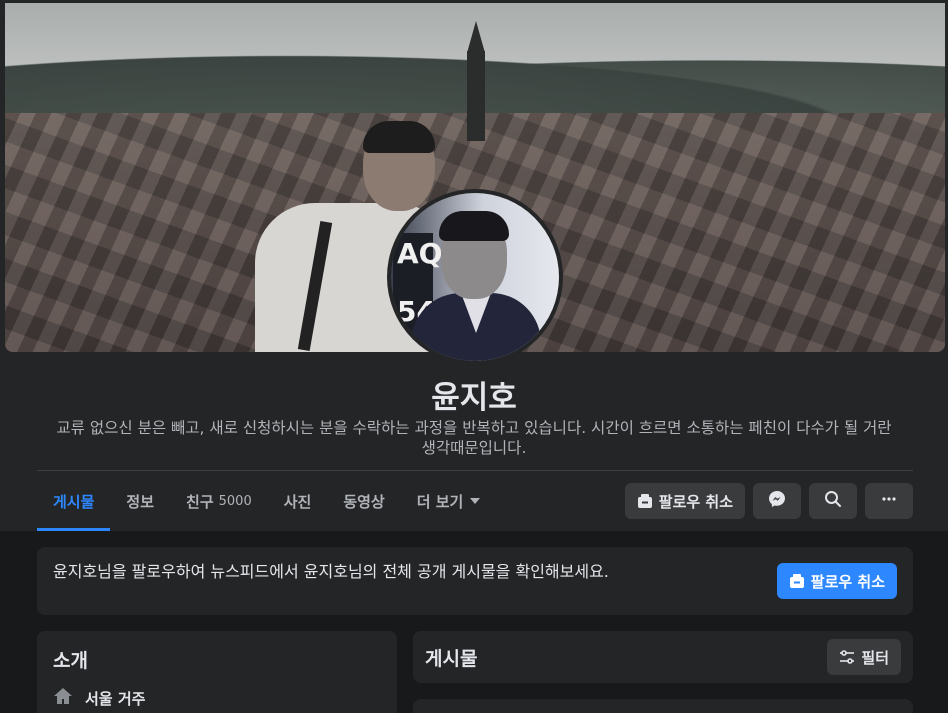 This screenshot has height=713, width=948. I want to click on cover-church-tower, so click(476, 96).